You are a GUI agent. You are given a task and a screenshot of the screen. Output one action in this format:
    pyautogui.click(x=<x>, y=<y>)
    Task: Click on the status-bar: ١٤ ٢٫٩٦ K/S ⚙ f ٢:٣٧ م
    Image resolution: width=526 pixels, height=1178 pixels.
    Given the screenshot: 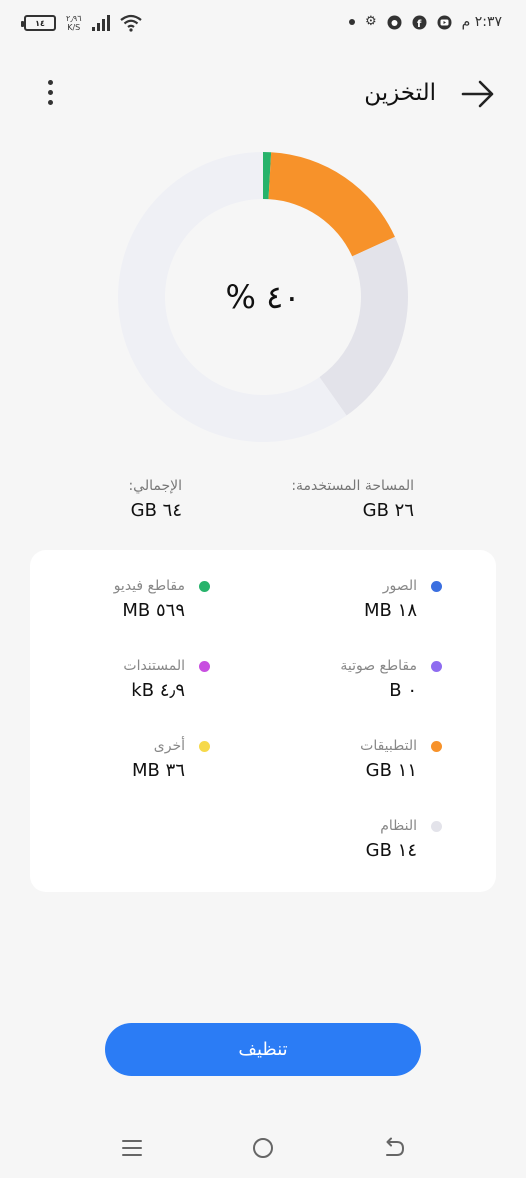 What is the action you would take?
    pyautogui.click(x=263, y=26)
    